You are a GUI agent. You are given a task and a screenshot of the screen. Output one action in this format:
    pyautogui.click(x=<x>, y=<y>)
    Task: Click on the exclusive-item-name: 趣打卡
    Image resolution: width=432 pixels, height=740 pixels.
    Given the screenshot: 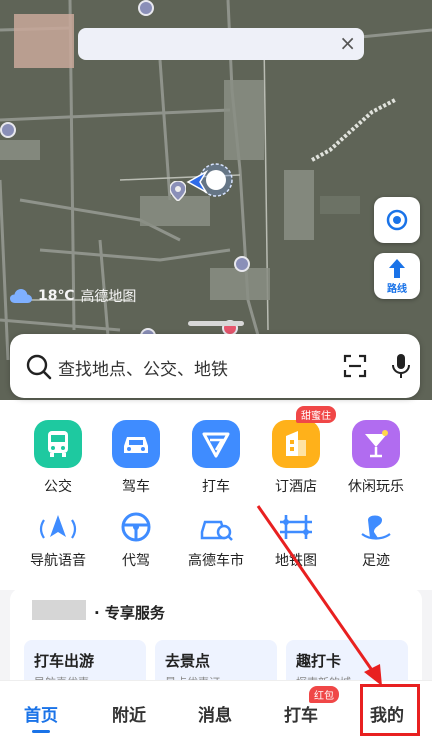 What is the action you would take?
    pyautogui.click(x=319, y=661)
    